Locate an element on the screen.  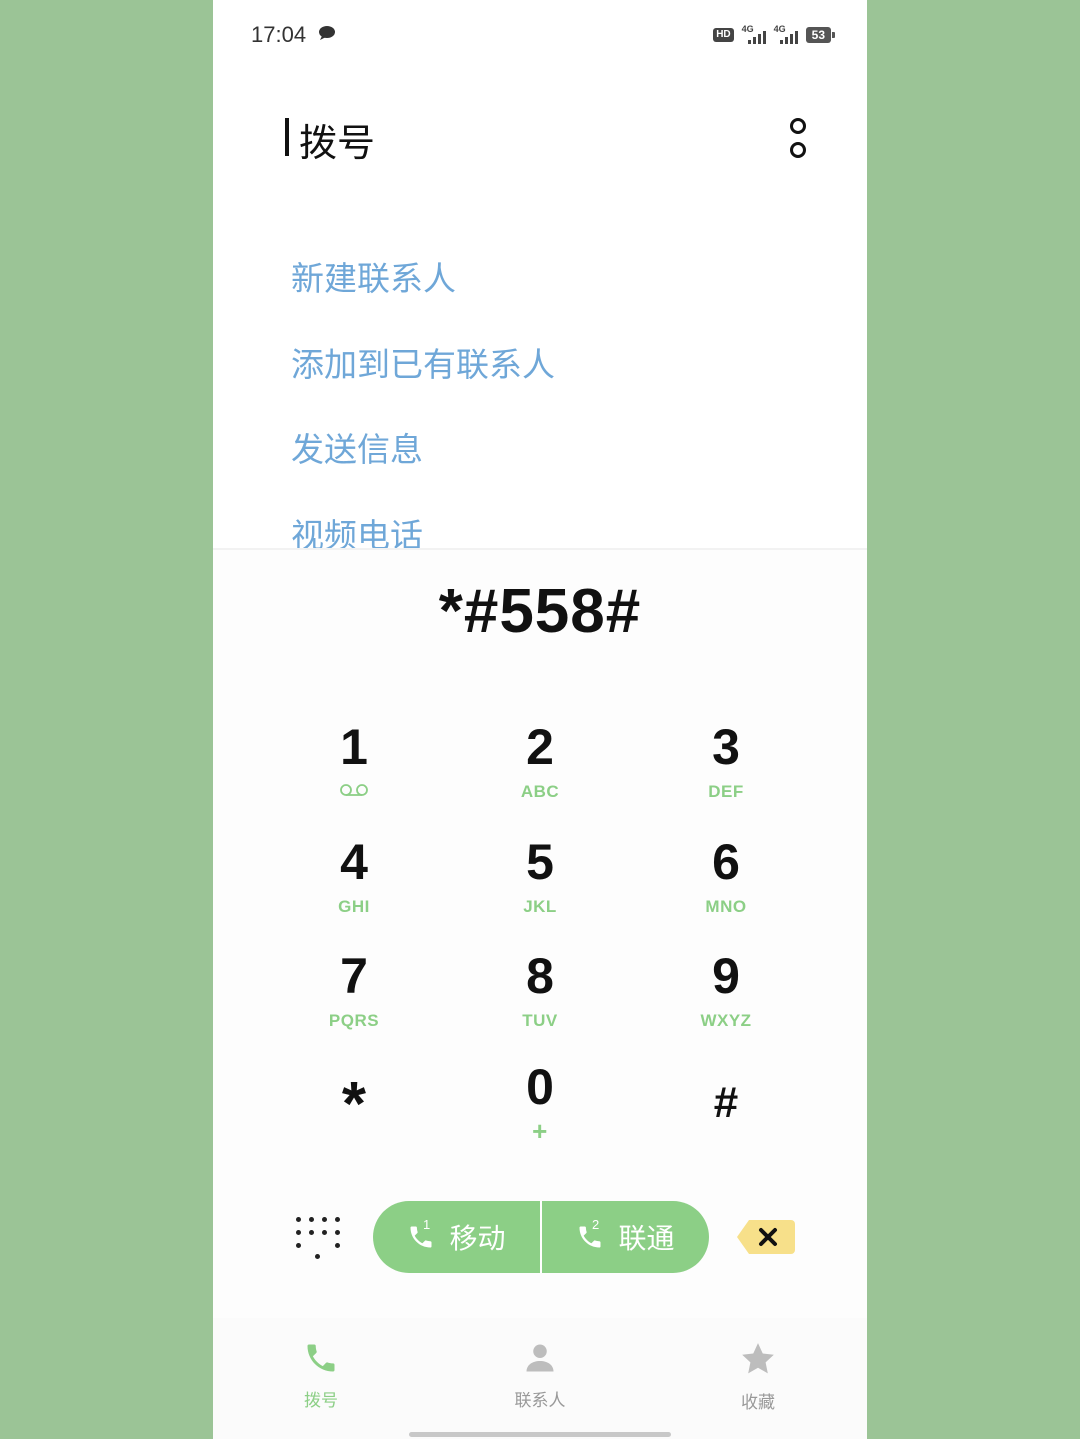
dial-key-star: * is located at coordinates (354, 1124).